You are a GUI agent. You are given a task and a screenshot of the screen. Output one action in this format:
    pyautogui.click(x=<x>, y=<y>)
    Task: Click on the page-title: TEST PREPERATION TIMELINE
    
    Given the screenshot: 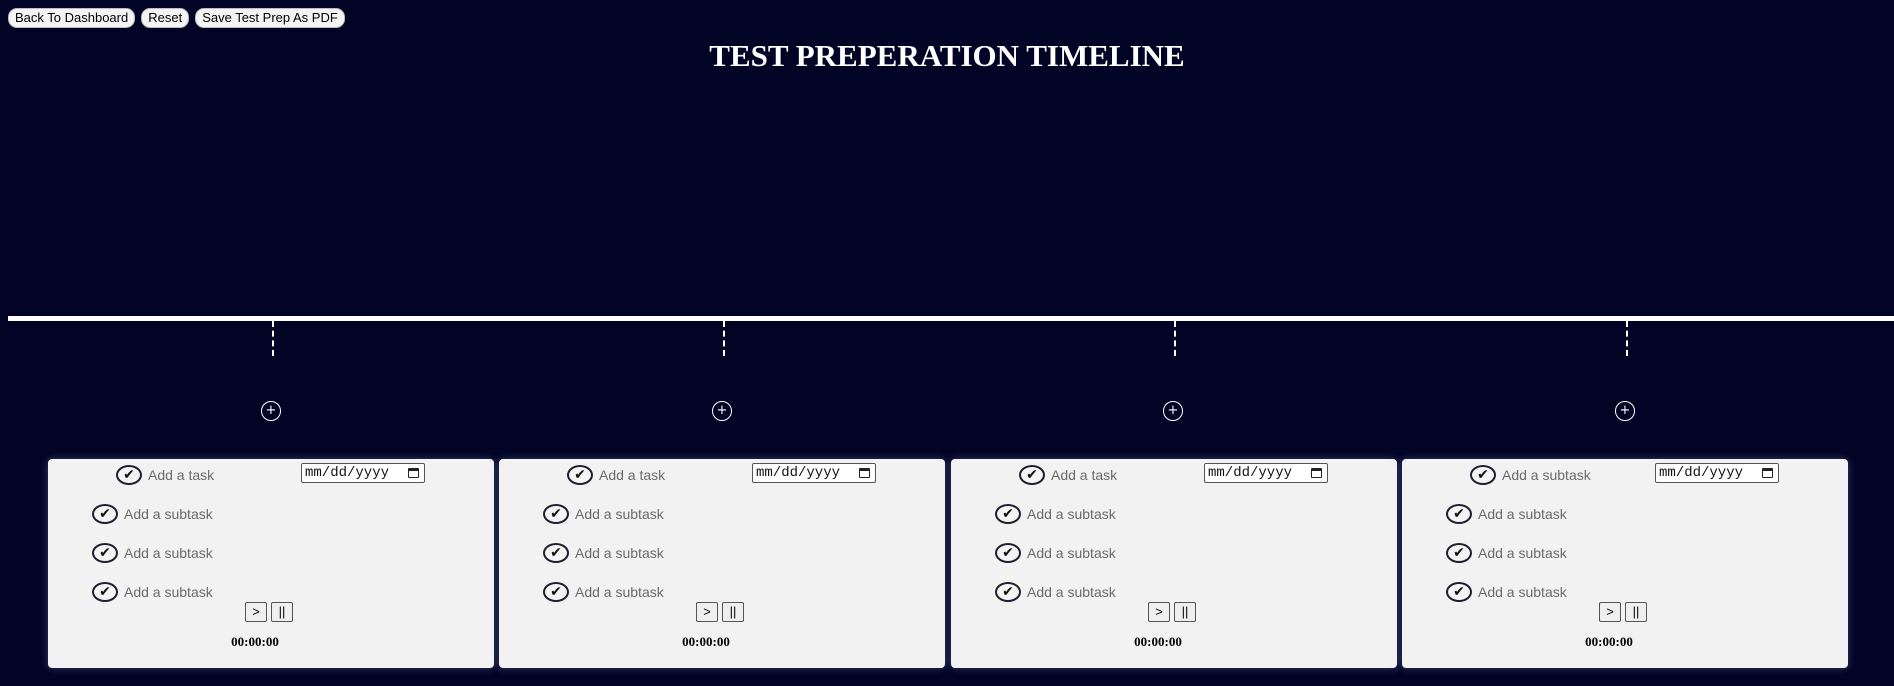 What is the action you would take?
    pyautogui.click(x=947, y=55)
    